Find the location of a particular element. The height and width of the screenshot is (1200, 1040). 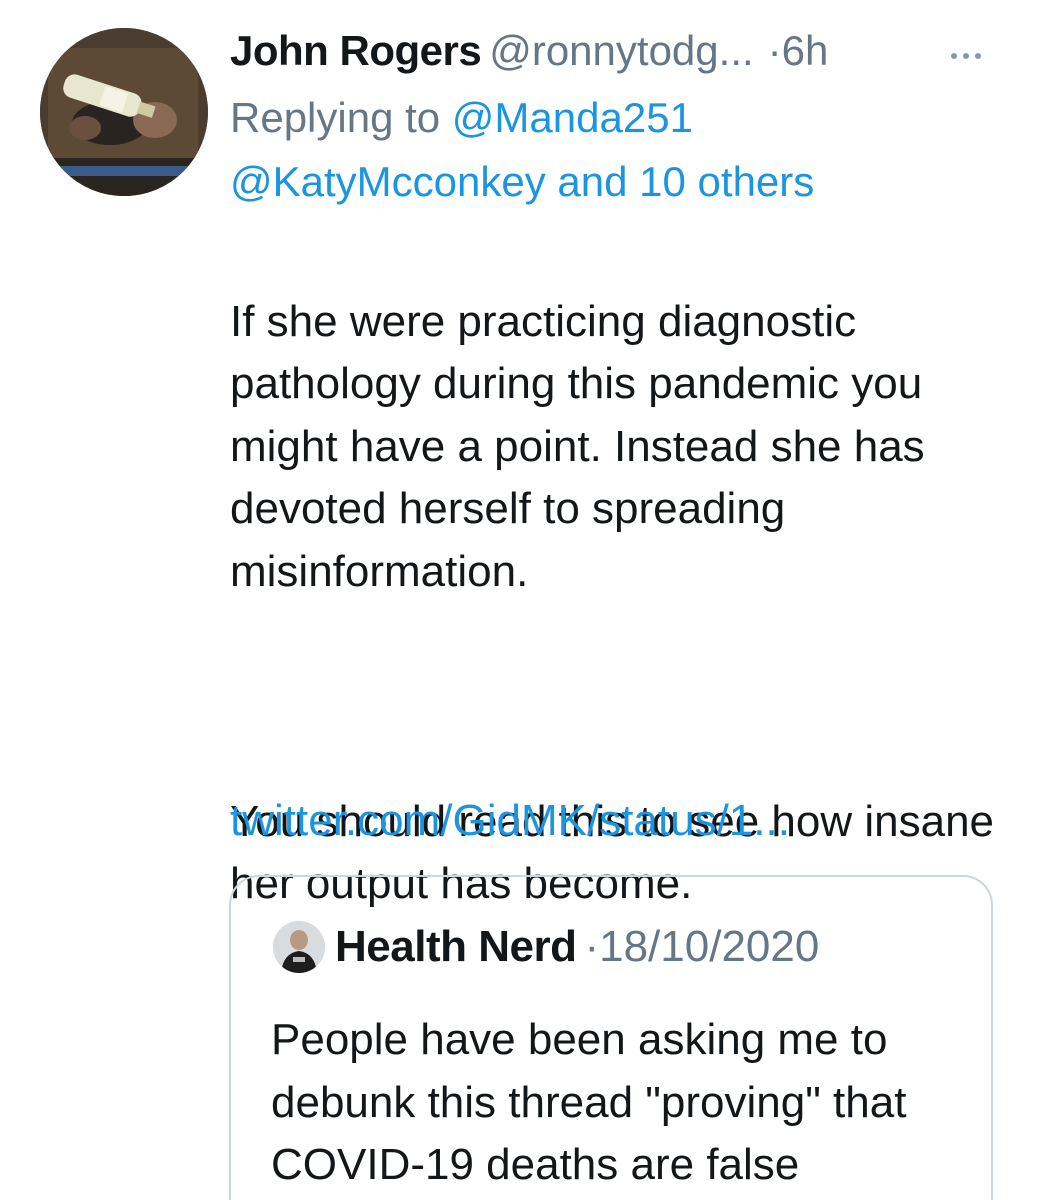

tweet-header: John Rogers @ronnytodg... ·6h is located at coordinates (625, 51).